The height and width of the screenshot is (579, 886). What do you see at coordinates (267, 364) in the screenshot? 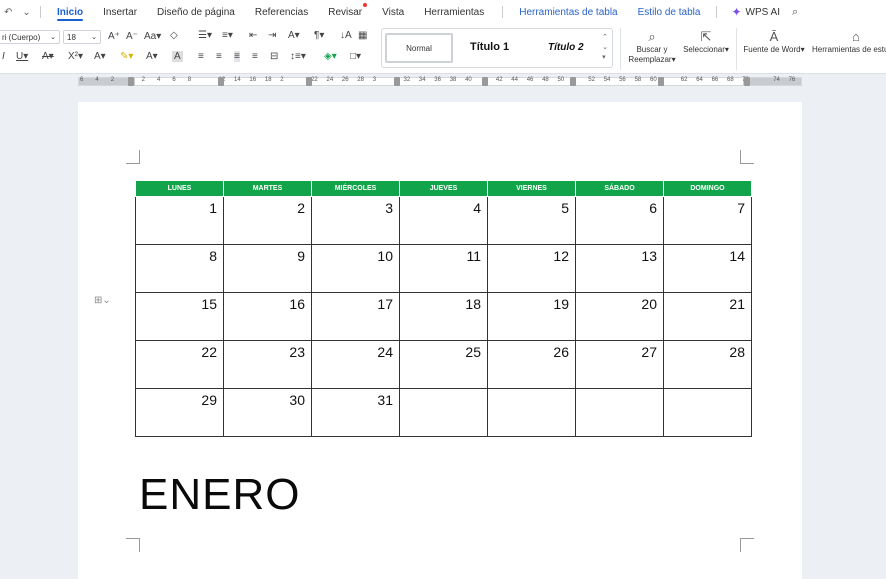
I see `calendar-day-cell: 23` at bounding box center [267, 364].